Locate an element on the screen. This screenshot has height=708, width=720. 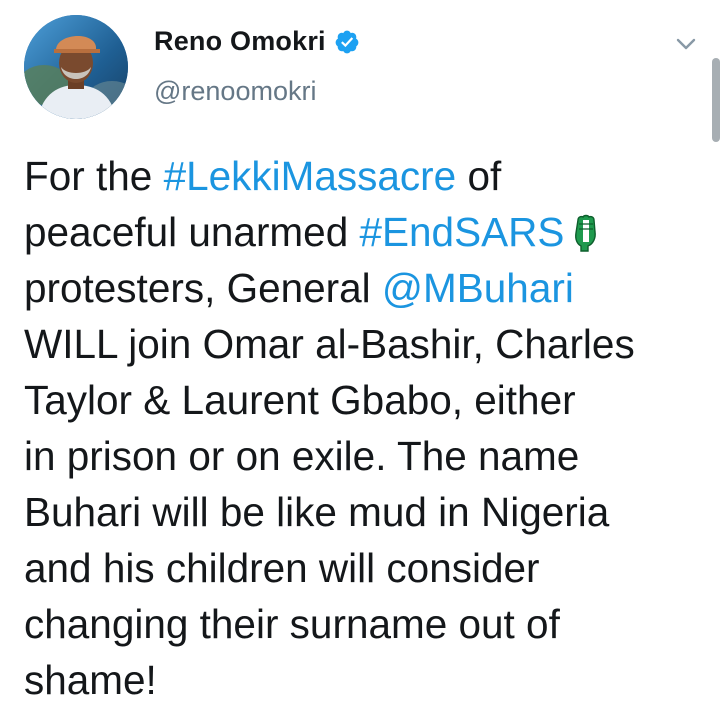
tweet-line: shame! is located at coordinates (90, 680).